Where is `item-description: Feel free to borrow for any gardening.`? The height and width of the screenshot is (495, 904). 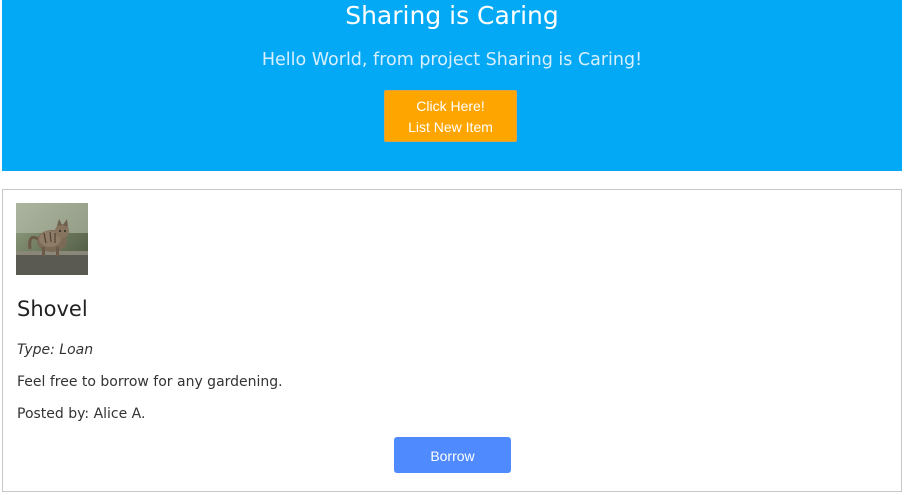 item-description: Feel free to borrow for any gardening. is located at coordinates (150, 382).